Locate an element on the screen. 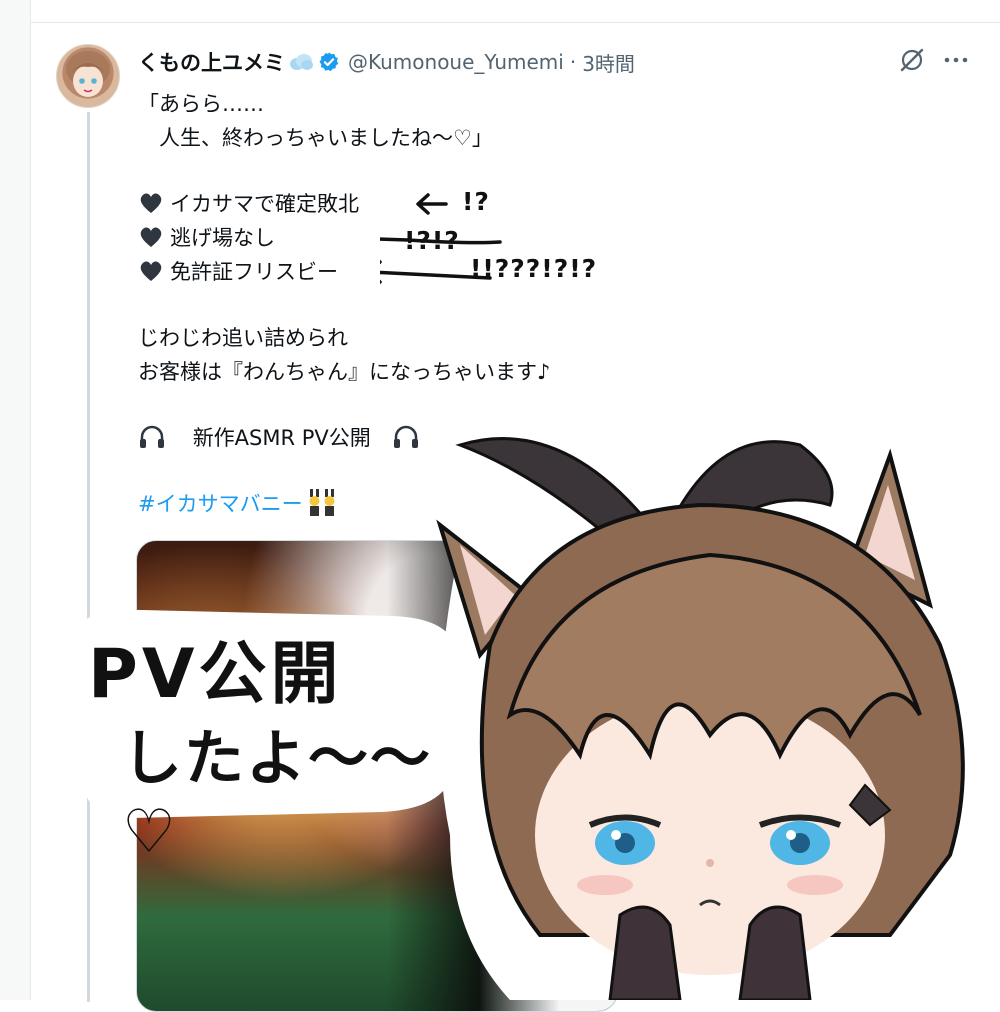 The width and height of the screenshot is (1000, 1012). tweet-line: 人生、終わっちゃいましたね〜♡」 is located at coordinates (315, 138).